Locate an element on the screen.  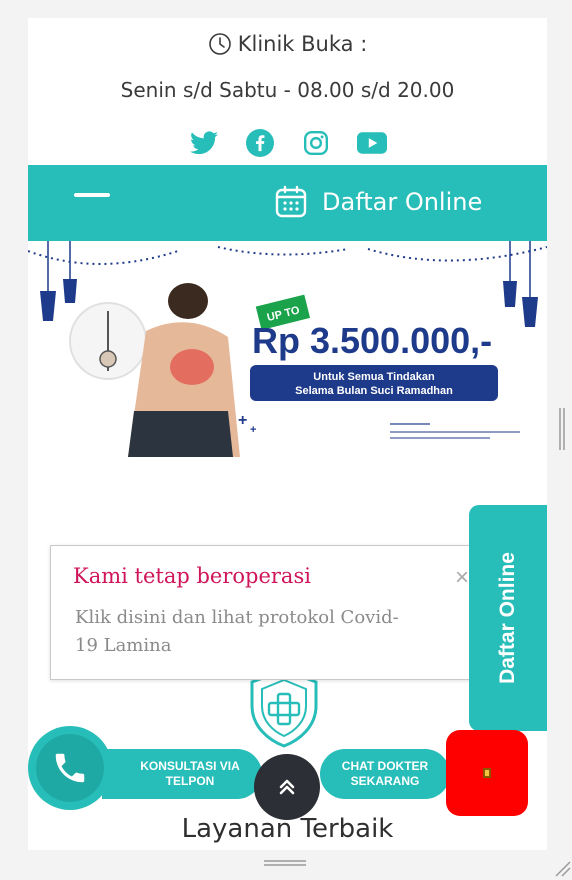
daftar-online-button: Daftar Online is located at coordinates (378, 202).